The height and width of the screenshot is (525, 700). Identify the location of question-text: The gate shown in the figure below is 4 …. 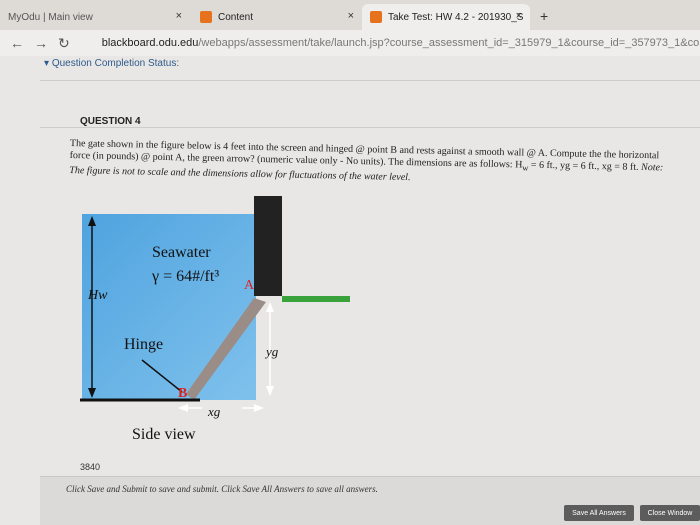
(369, 164).